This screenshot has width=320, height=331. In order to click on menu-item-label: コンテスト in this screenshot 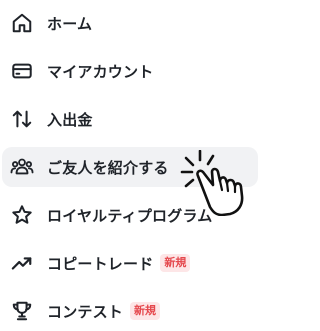, I will do `click(85, 311)`.